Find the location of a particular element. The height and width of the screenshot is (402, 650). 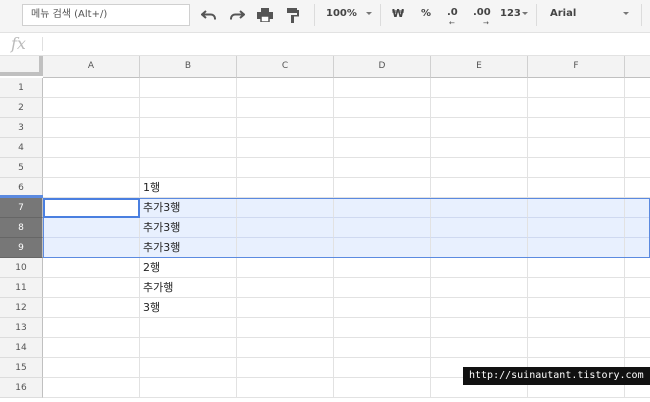

cell-a12 is located at coordinates (91, 308).